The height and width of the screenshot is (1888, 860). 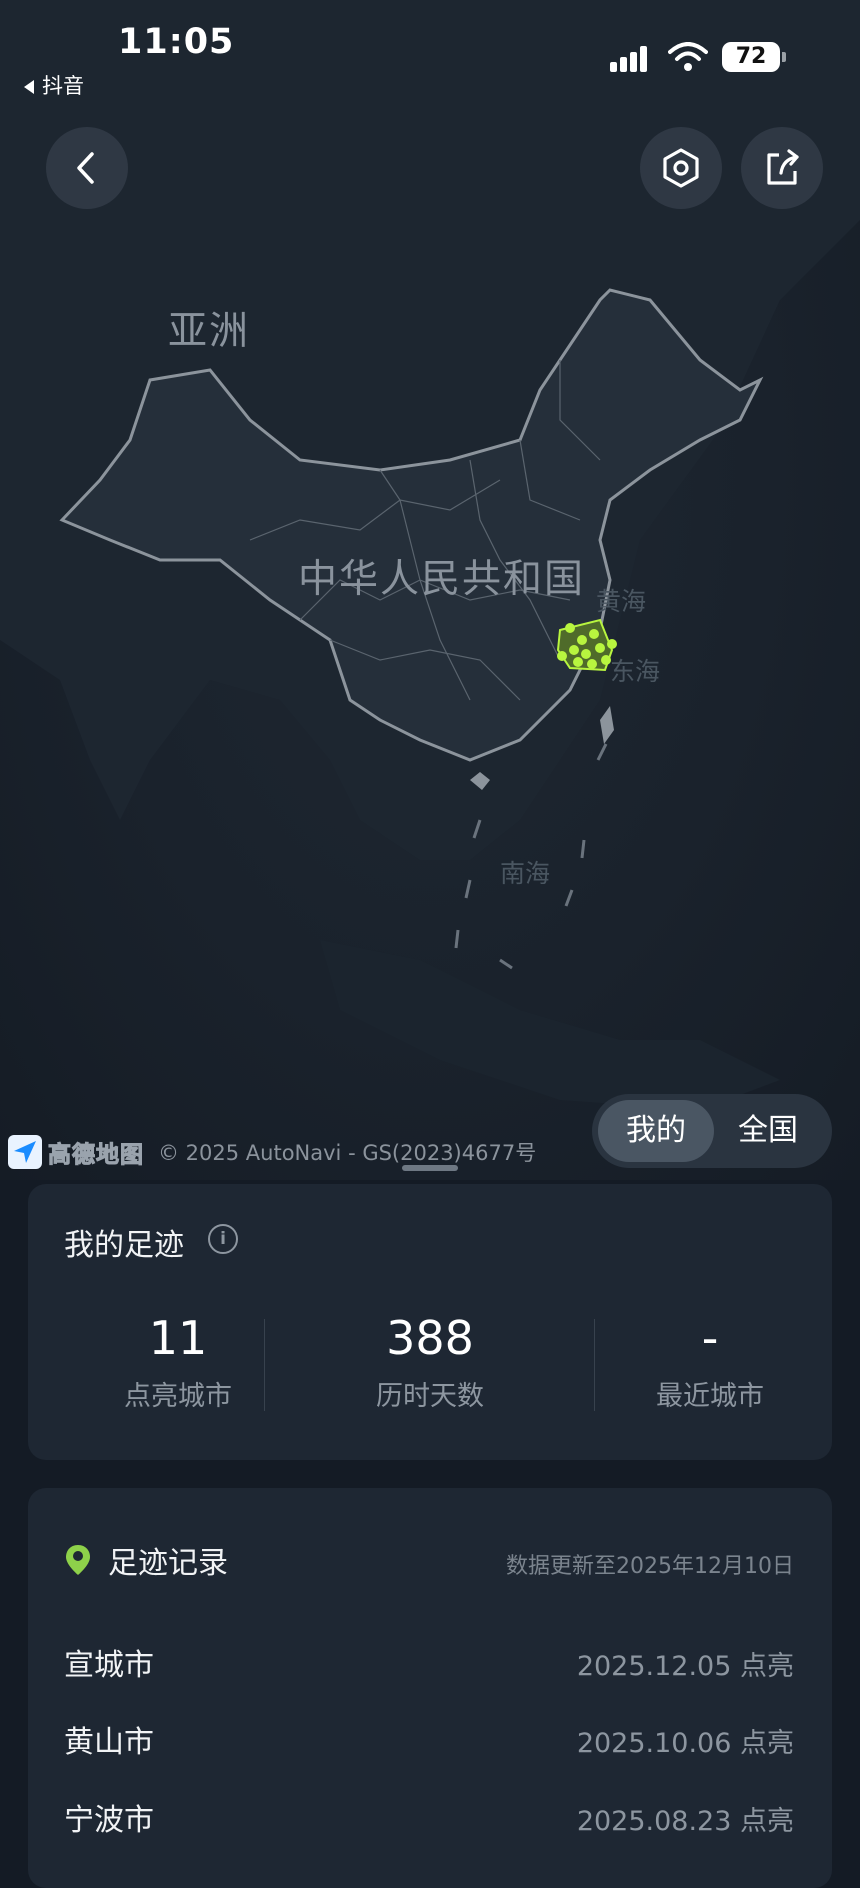 I want to click on stat-label: 点亮城市, so click(x=178, y=1396).